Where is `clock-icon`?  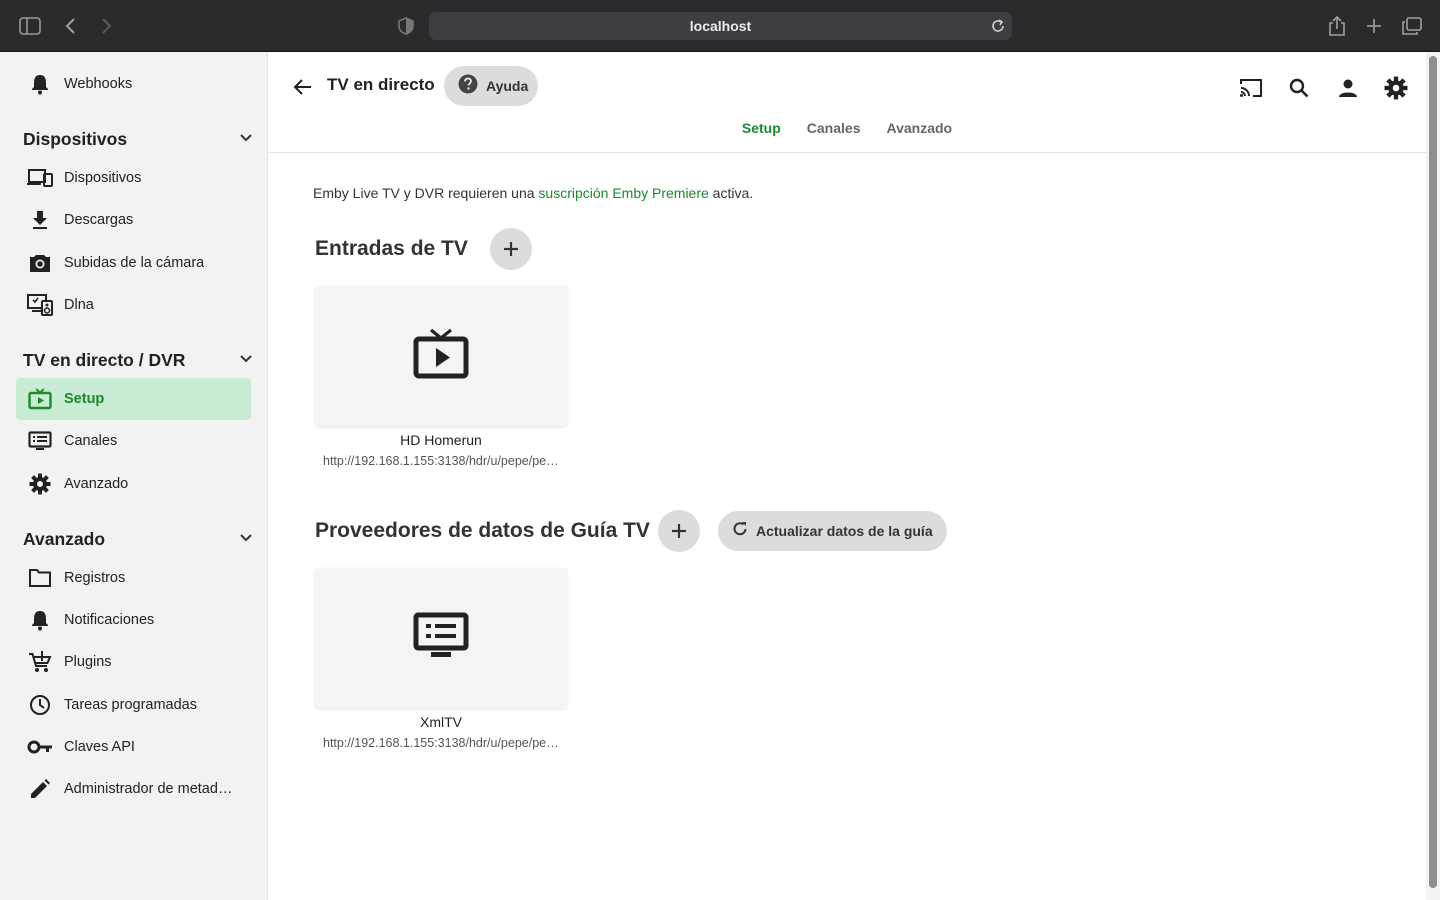 clock-icon is located at coordinates (40, 705).